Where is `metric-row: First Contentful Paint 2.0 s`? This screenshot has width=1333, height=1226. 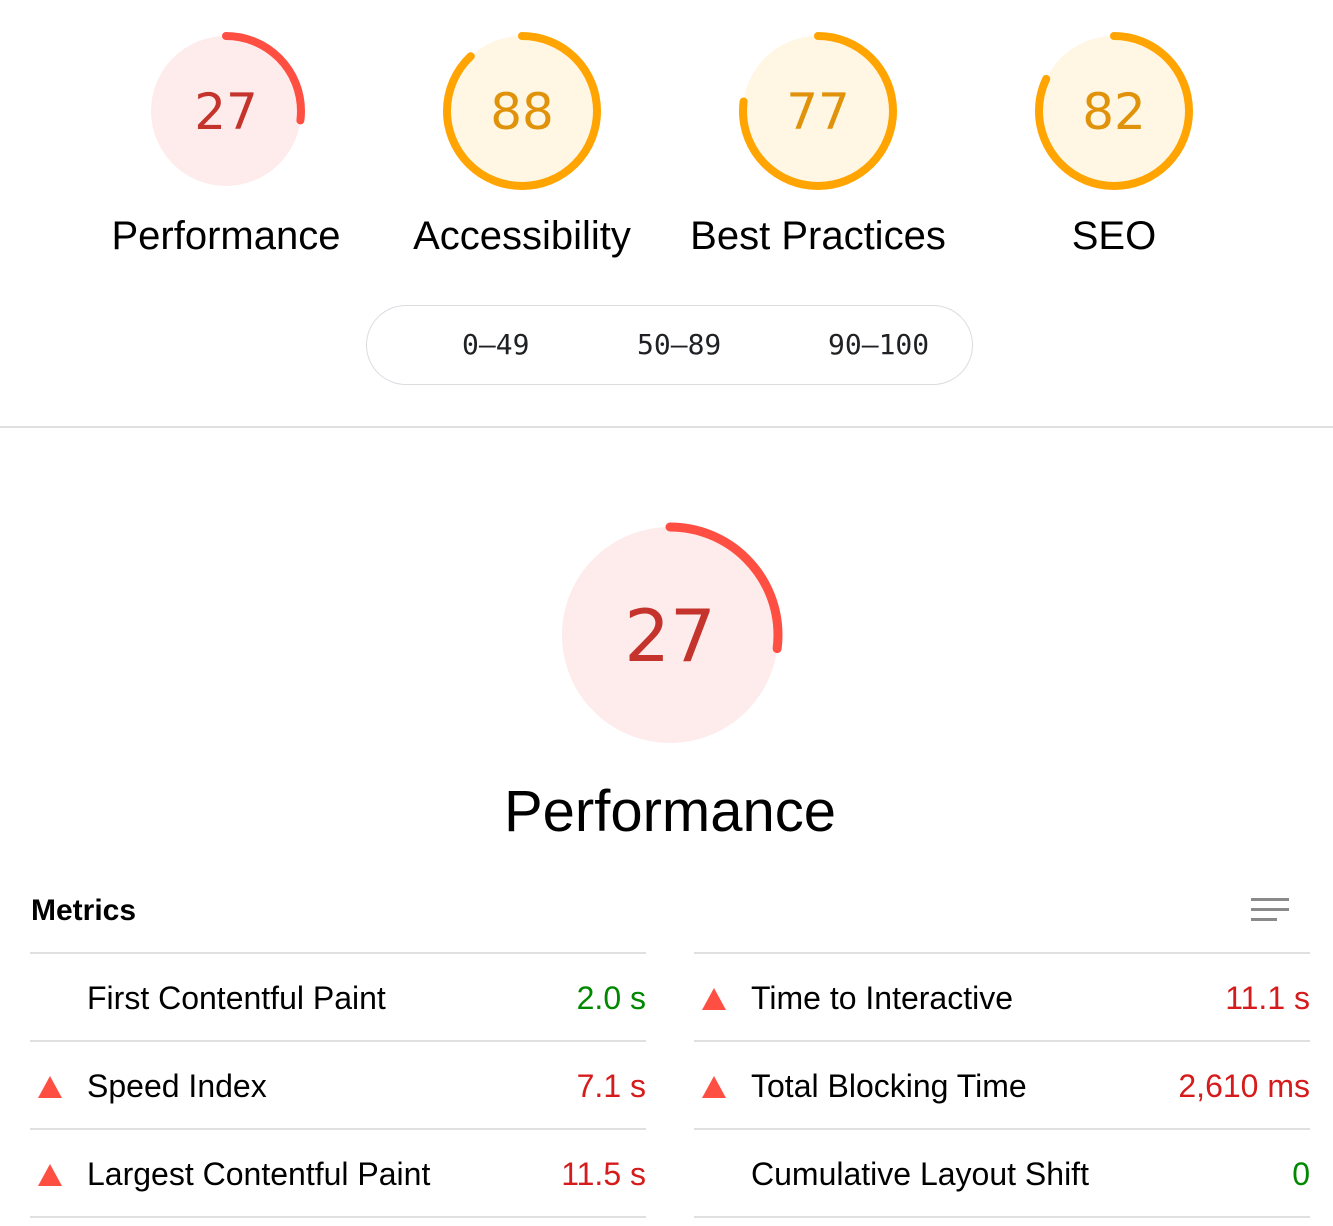 metric-row: First Contentful Paint 2.0 s is located at coordinates (338, 996).